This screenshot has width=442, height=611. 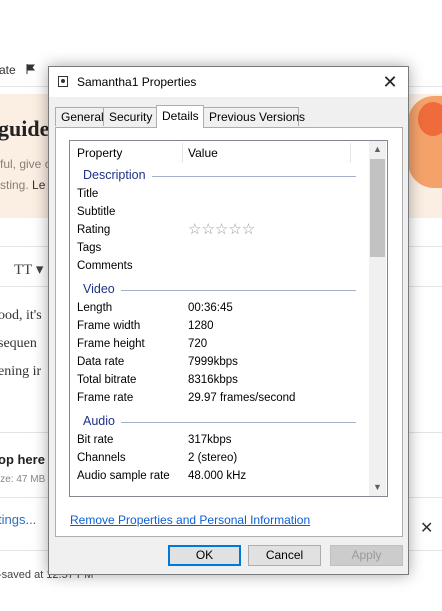 What do you see at coordinates (102, 289) in the screenshot?
I see `group-heading: Video` at bounding box center [102, 289].